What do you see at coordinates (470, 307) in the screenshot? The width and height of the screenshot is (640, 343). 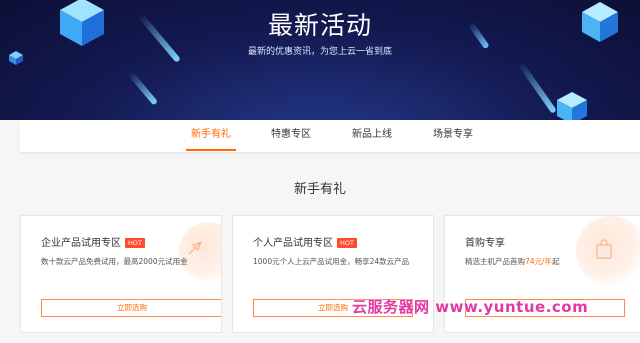 I see `watermark: 云服务器网 www.yuntue.com` at bounding box center [470, 307].